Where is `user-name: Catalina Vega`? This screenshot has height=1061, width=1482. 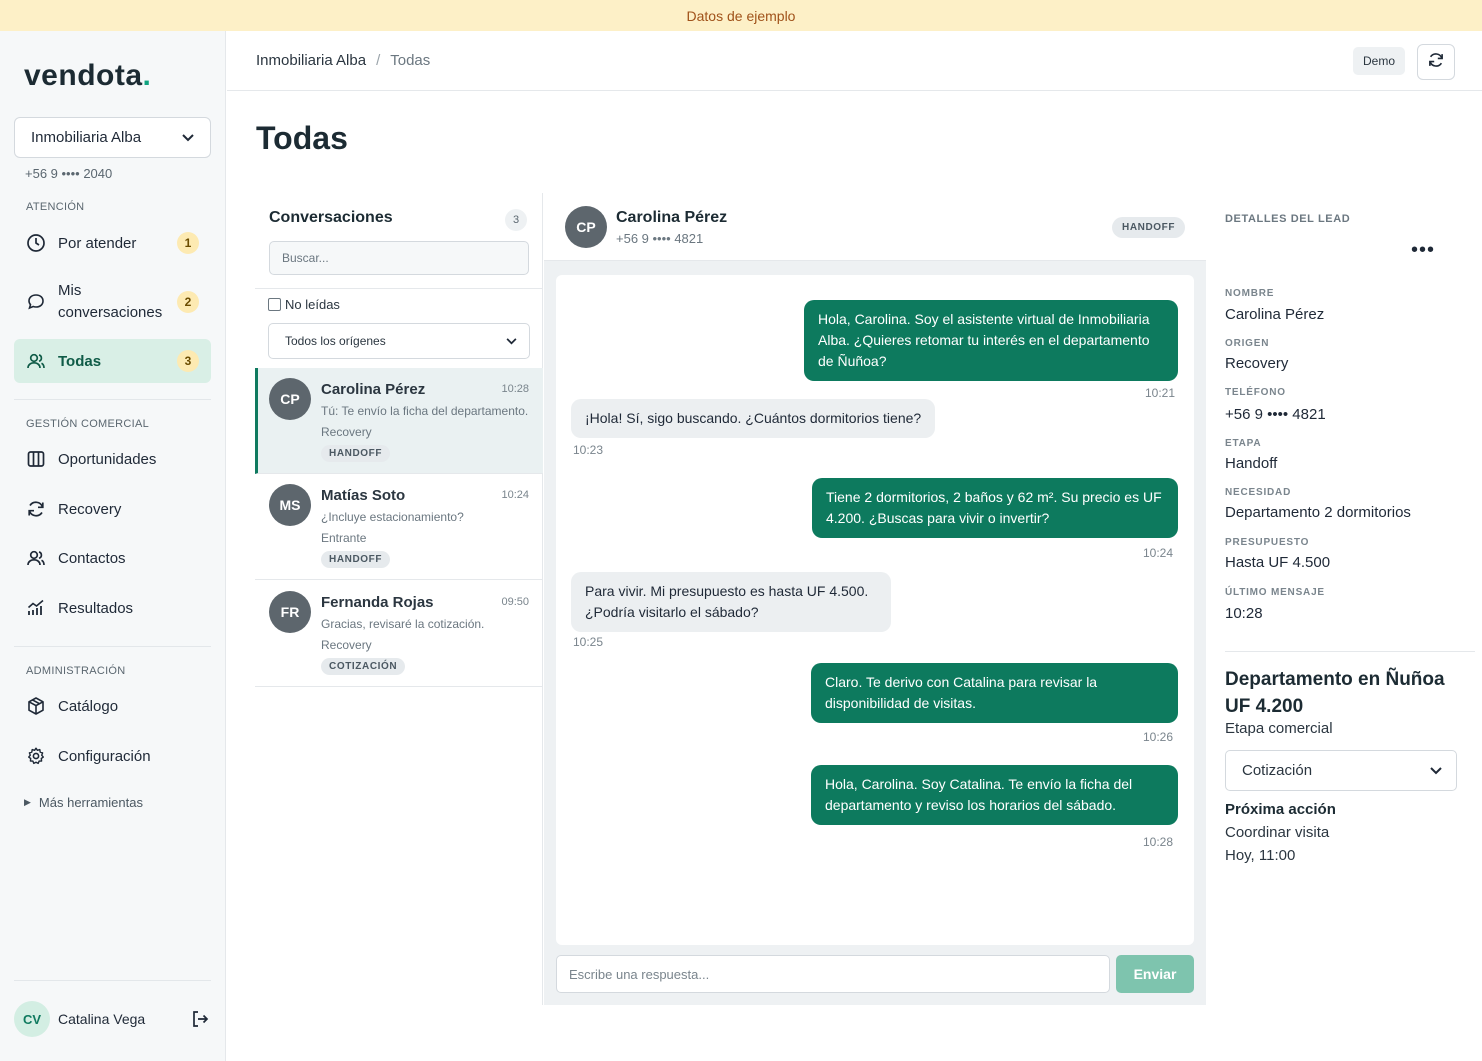
user-name: Catalina Vega is located at coordinates (102, 1019).